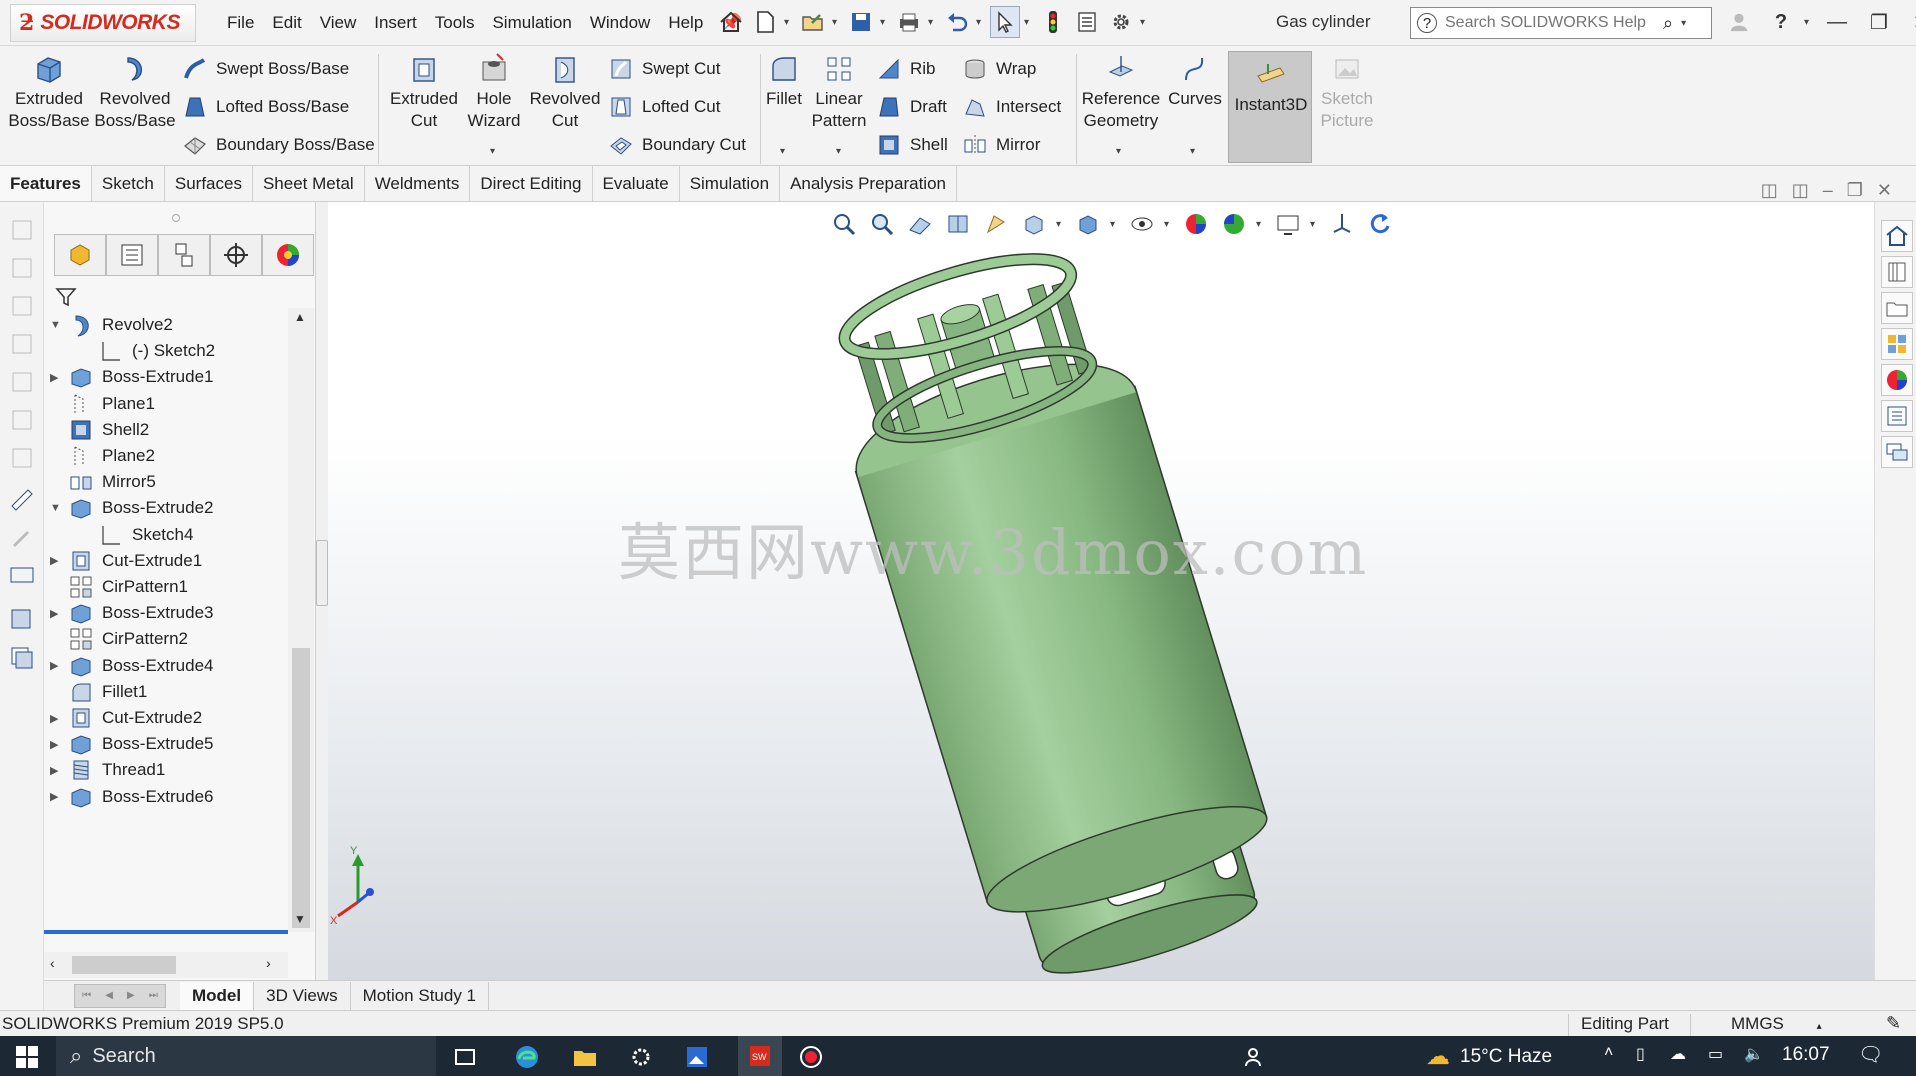 The image size is (1916, 1076). Describe the element at coordinates (22, 620) in the screenshot. I see `strip-view-layout-icon` at that location.